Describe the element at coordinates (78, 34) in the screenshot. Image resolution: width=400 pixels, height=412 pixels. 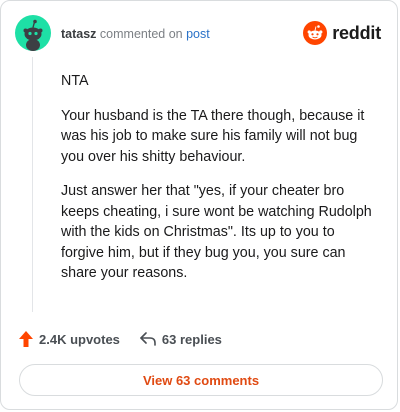
I see `username-link: tatasz` at that location.